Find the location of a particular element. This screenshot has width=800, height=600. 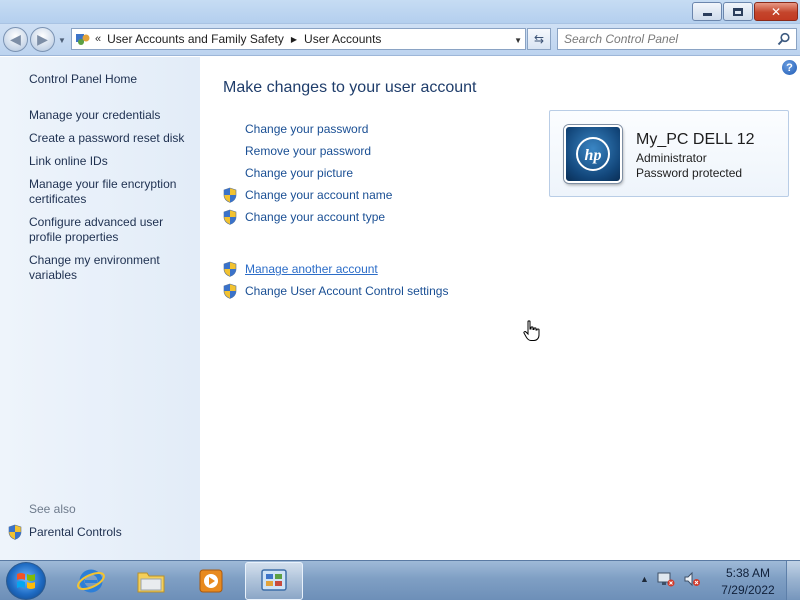

minimize-icon is located at coordinates (707, 14).